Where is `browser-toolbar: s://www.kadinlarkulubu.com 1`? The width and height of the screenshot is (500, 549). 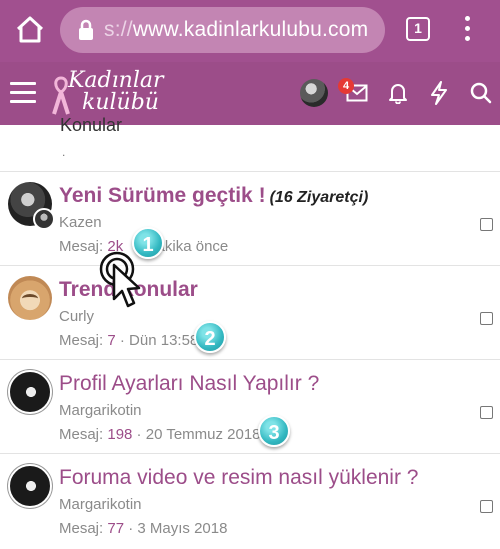
browser-toolbar: s://www.kadinlarkulubu.com 1 is located at coordinates (250, 31).